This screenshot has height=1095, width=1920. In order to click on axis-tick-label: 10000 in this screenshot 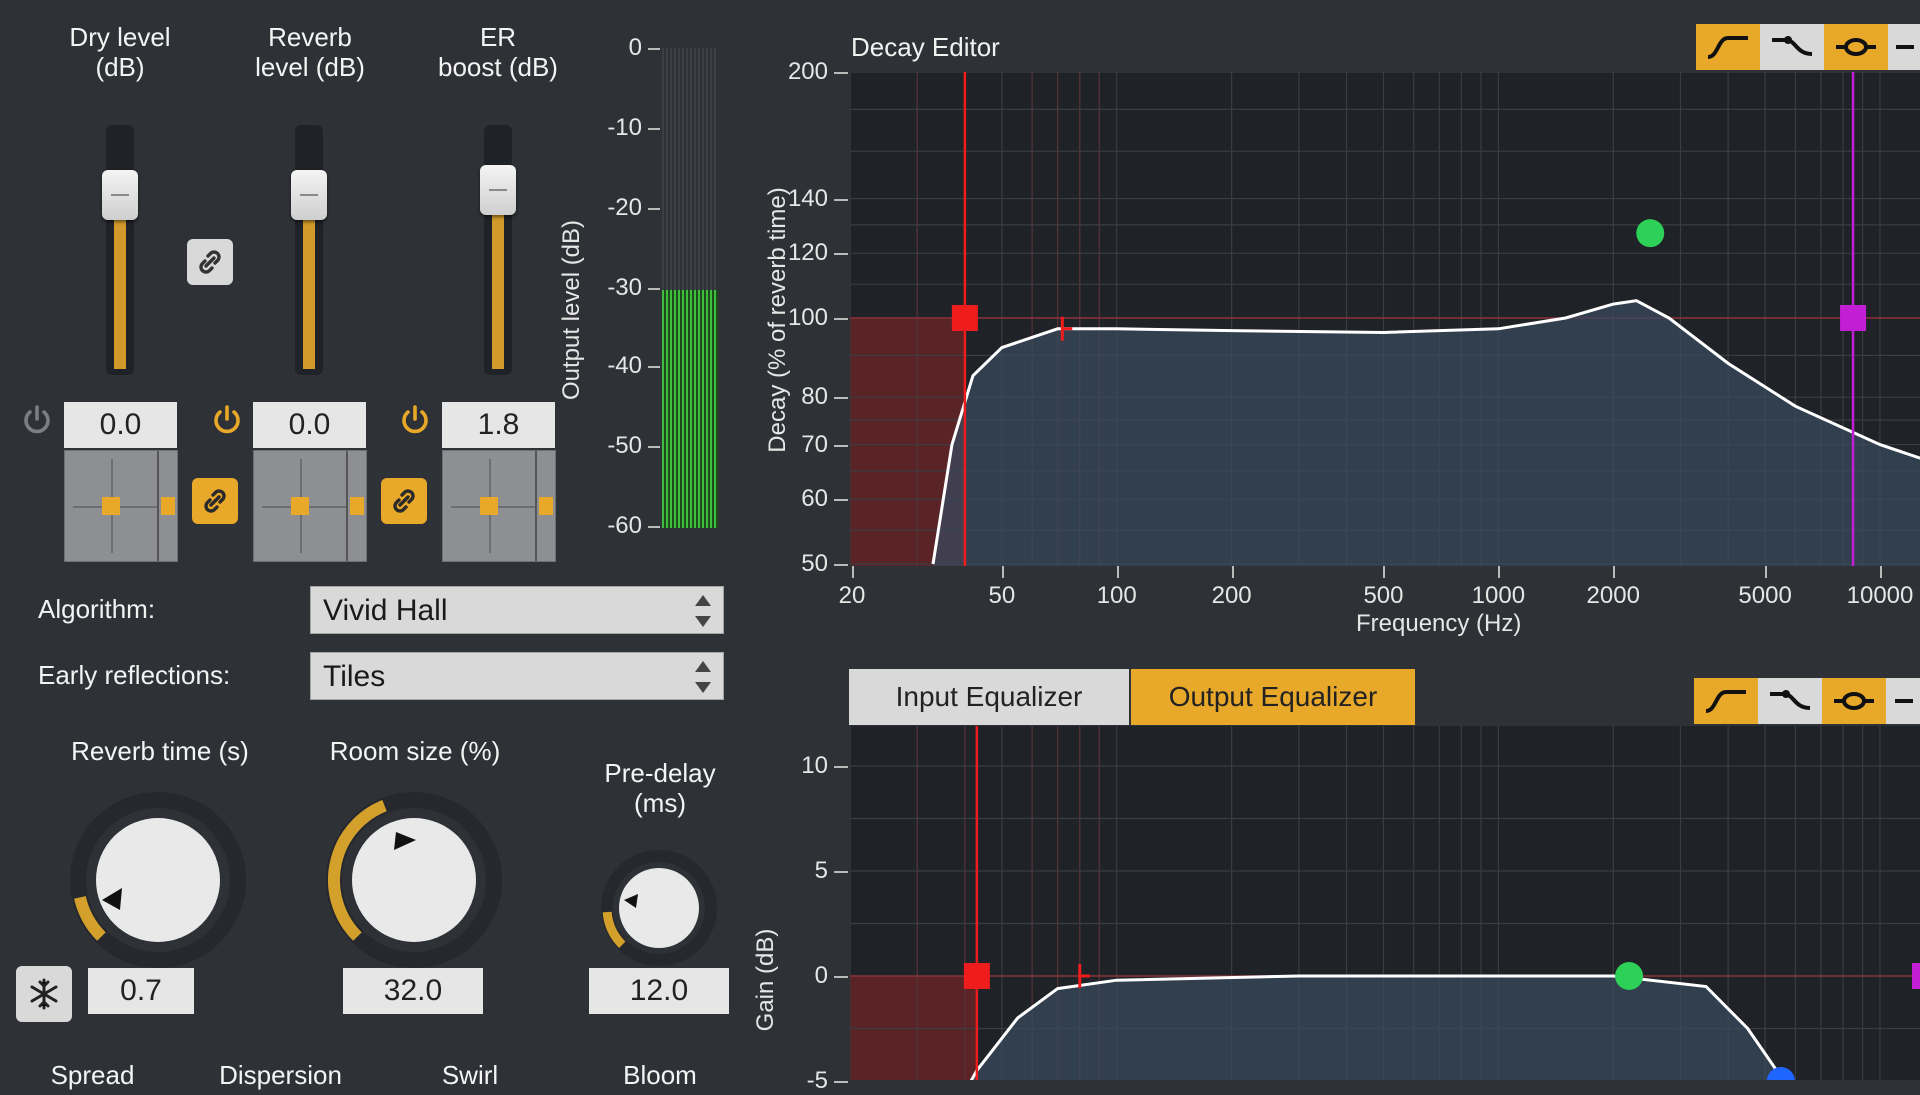, I will do `click(1880, 595)`.